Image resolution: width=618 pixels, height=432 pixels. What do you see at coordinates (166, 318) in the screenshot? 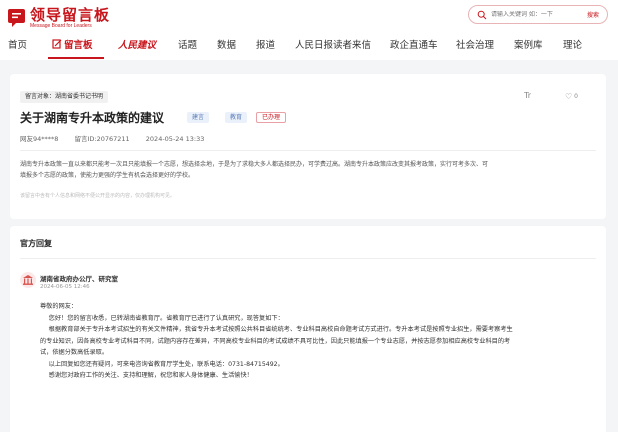
I see `reply-paragraph: 您好！您的留言收悉，已转湖南省教育厅。省教育厅已进行了认真研究，现答复如下：` at bounding box center [166, 318].